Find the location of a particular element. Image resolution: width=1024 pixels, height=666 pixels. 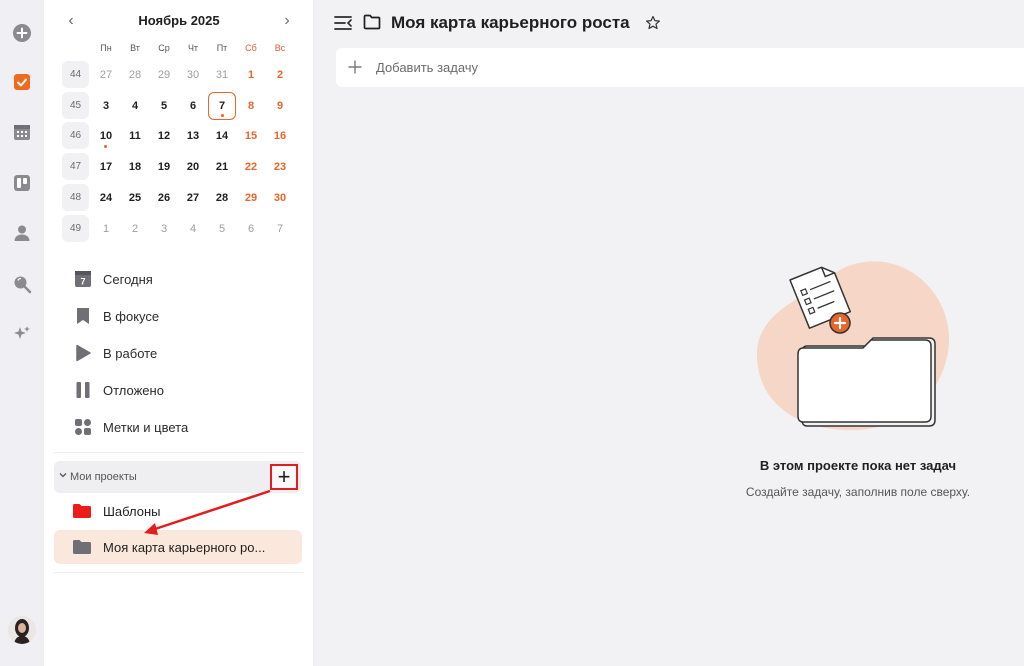

sidebar-toggle-icon is located at coordinates (343, 23).